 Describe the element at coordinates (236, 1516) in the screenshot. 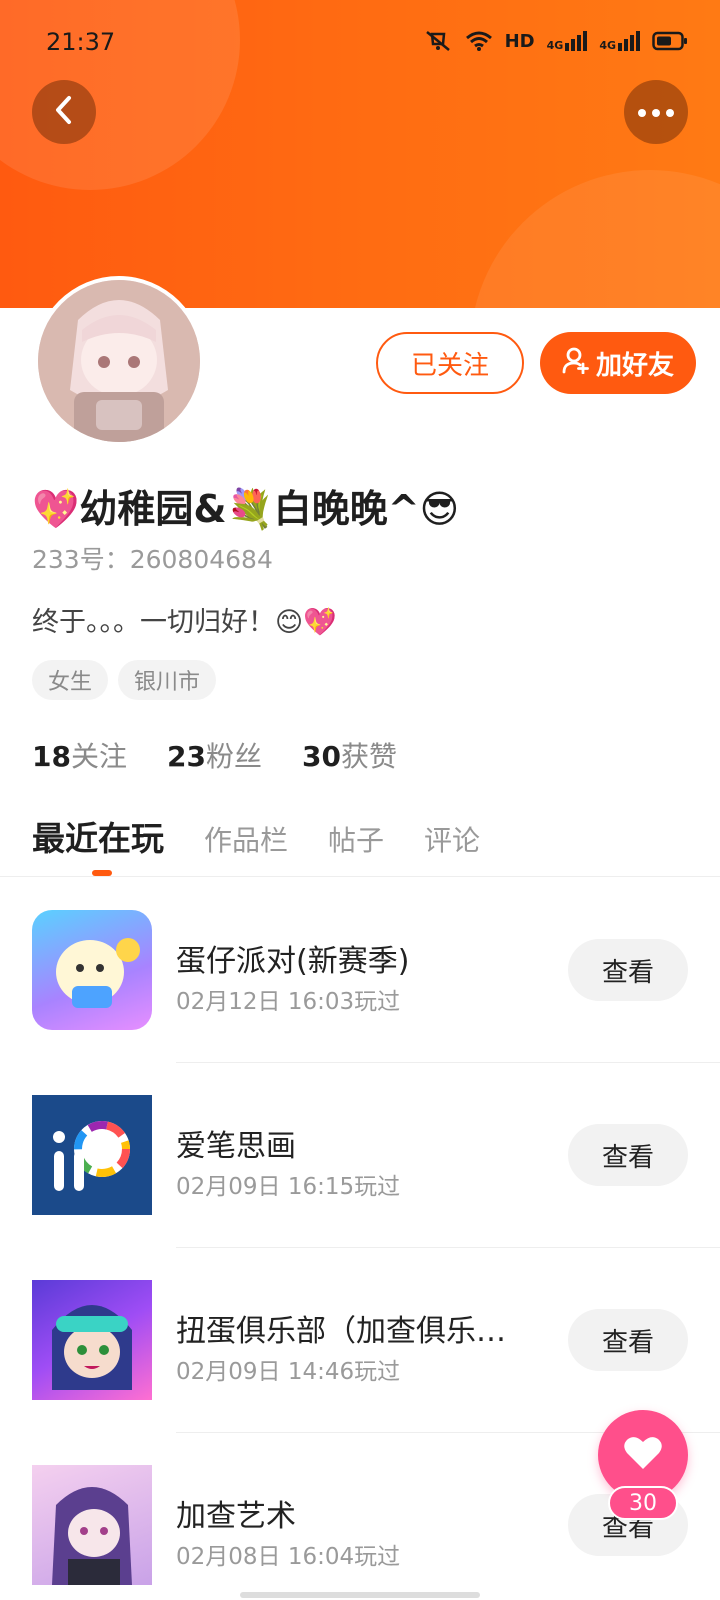

I see `game-title: 加查艺术` at that location.